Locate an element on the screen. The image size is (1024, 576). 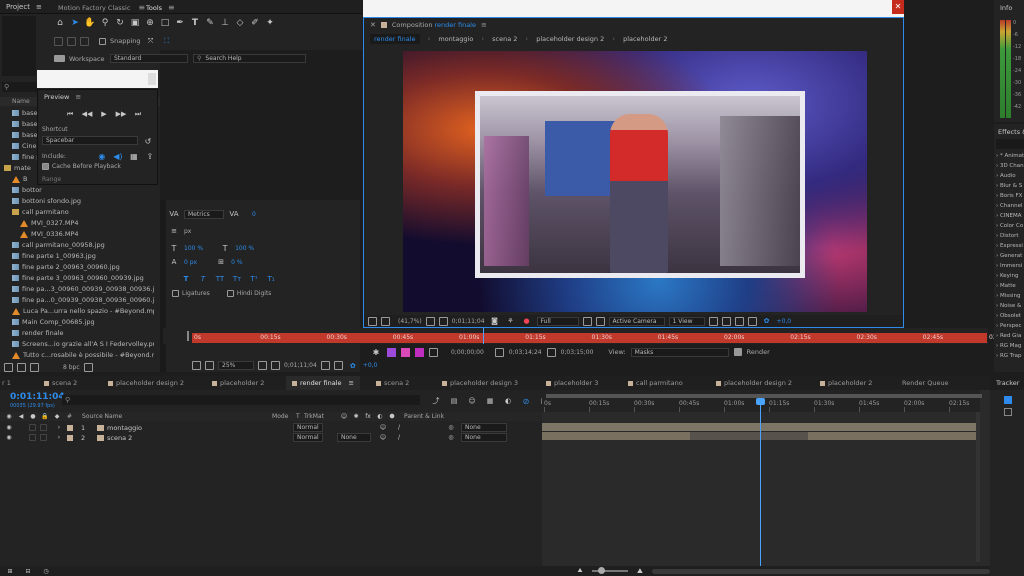
collapse-column-icon: ✺ is located at coordinates (356, 416).